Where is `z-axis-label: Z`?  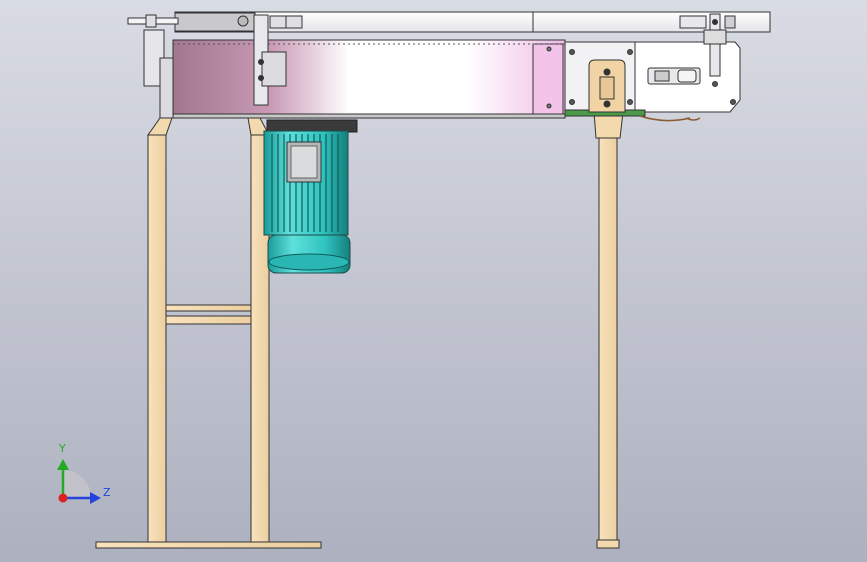
z-axis-label: Z is located at coordinates (107, 492).